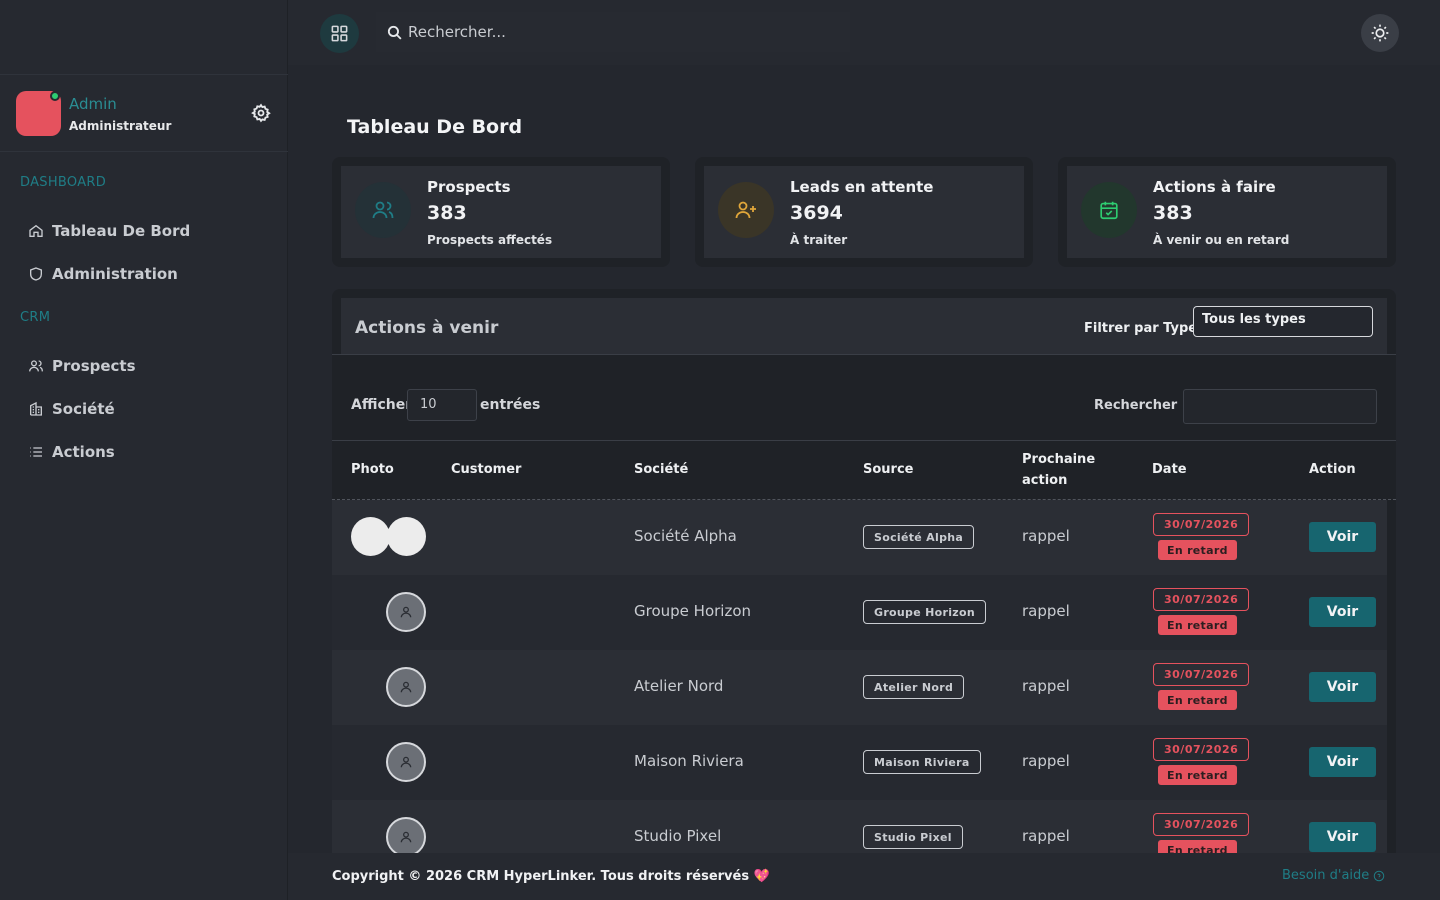 This screenshot has width=1440, height=900. What do you see at coordinates (914, 687) in the screenshot?
I see `source-badge: Atelier Nord` at bounding box center [914, 687].